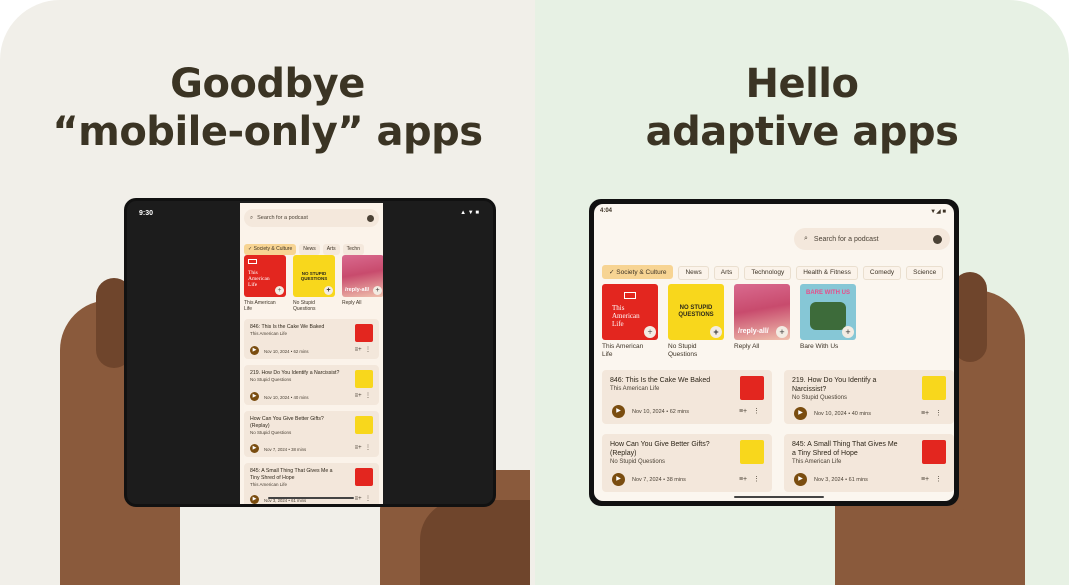 Image resolution: width=1069 pixels, height=585 pixels. Describe the element at coordinates (828, 312) in the screenshot. I see `cover-bare-with-us: BARE WITH US +` at that location.